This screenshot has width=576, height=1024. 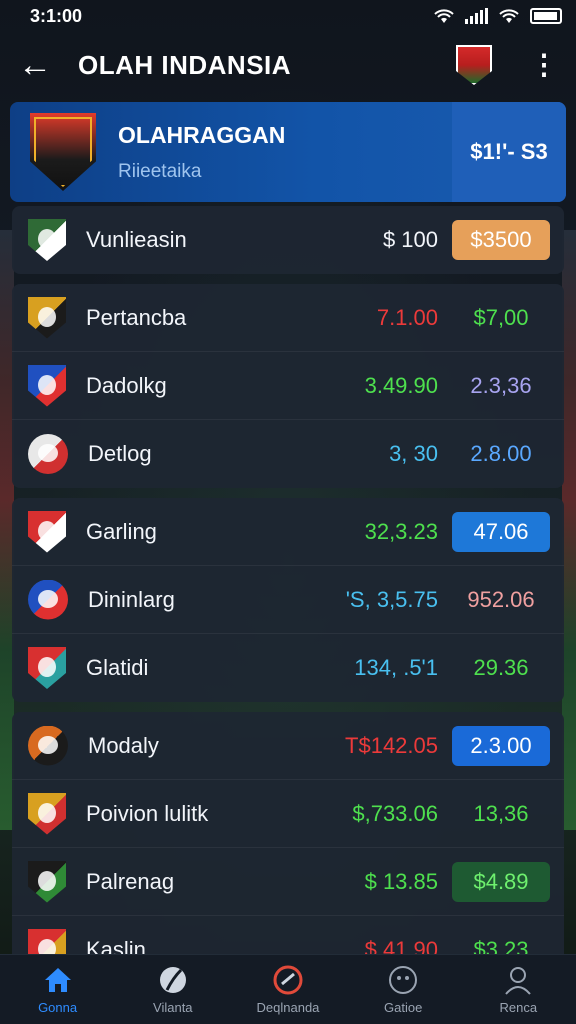 I want to click on nav-tab: Gatioe, so click(x=403, y=989).